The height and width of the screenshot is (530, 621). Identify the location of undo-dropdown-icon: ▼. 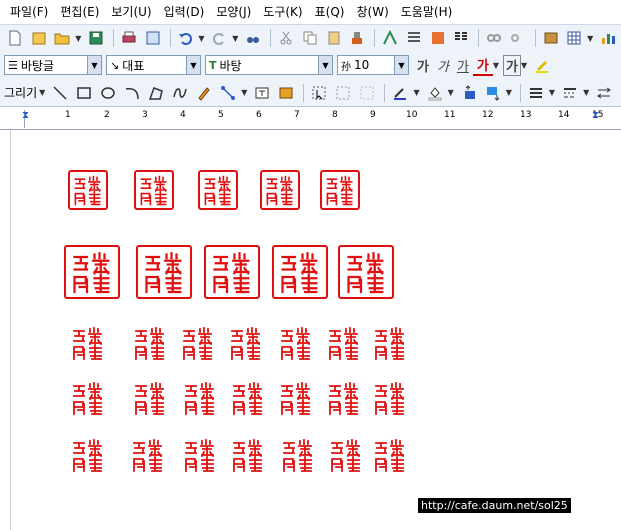
(201, 38).